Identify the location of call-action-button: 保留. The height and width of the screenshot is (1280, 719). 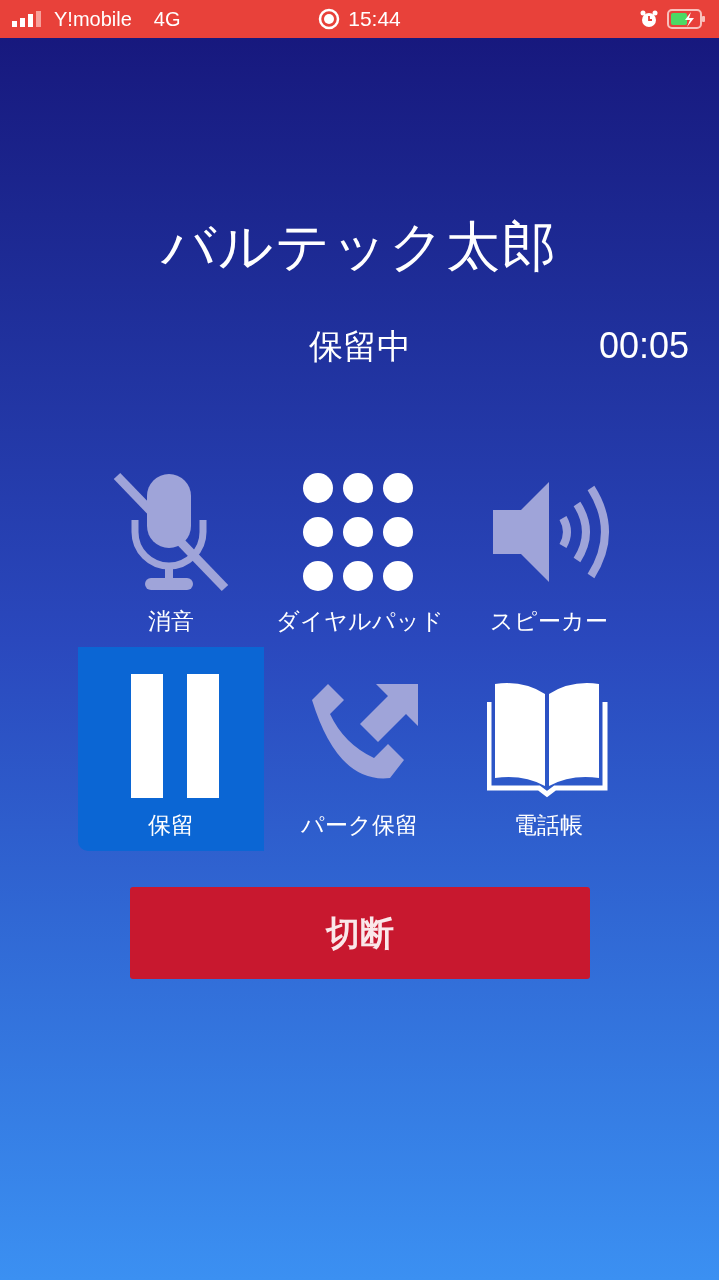
(170, 749).